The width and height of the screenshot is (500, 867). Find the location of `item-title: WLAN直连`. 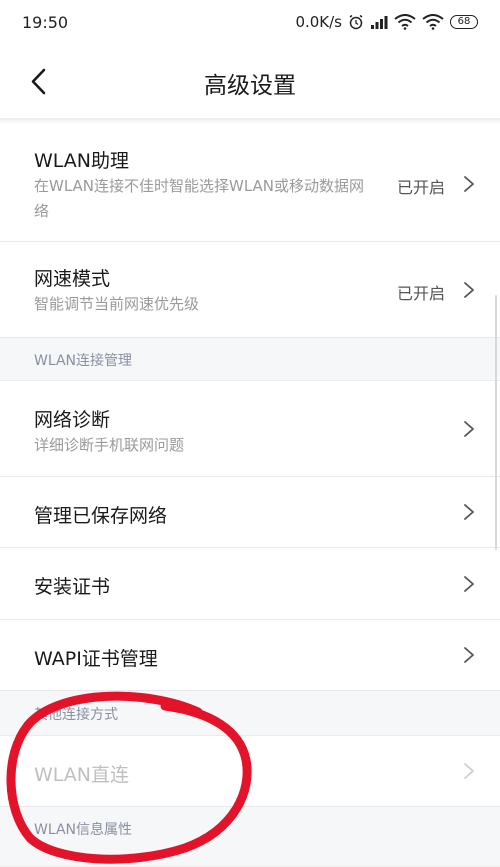

item-title: WLAN直连 is located at coordinates (82, 775).